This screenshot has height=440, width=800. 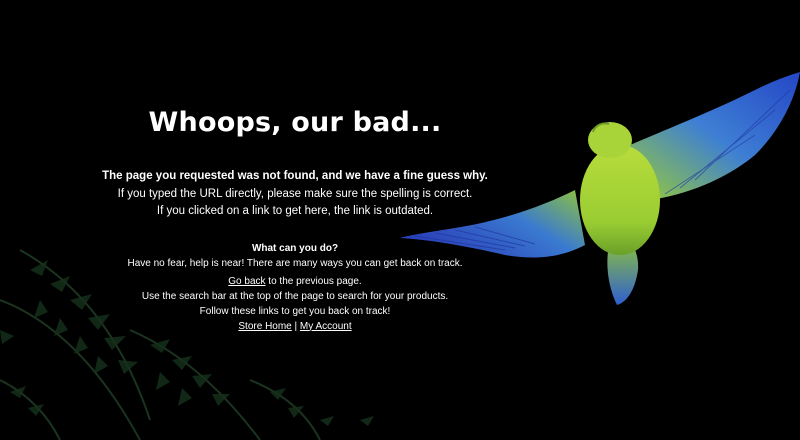 What do you see at coordinates (313, 281) in the screenshot?
I see `go-back-rest: to the previous page.` at bounding box center [313, 281].